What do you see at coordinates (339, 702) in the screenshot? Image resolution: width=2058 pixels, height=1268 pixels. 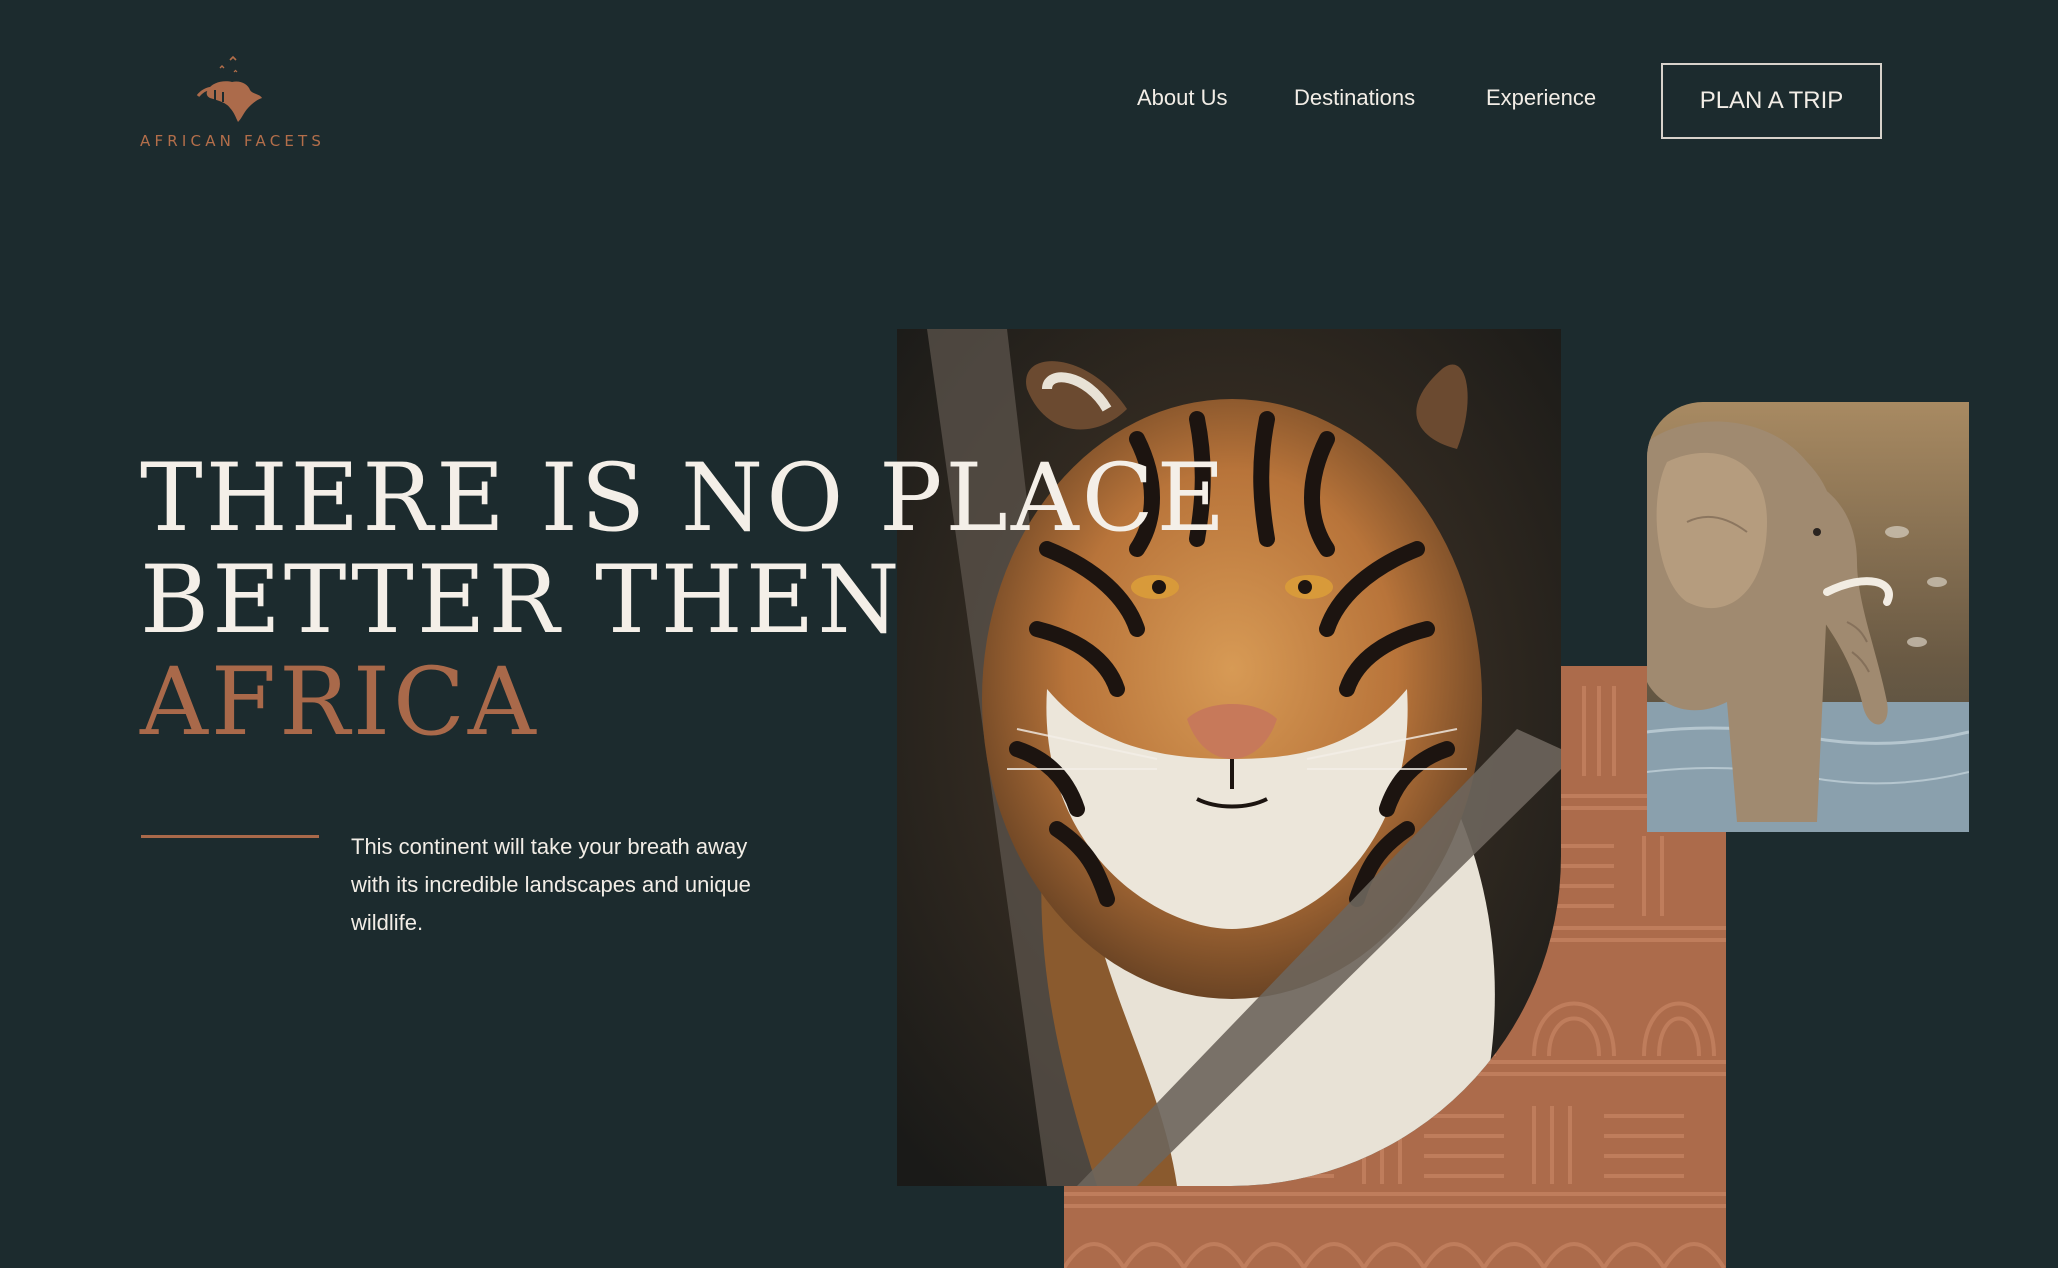 I see `headline-accent: AFRICA` at bounding box center [339, 702].